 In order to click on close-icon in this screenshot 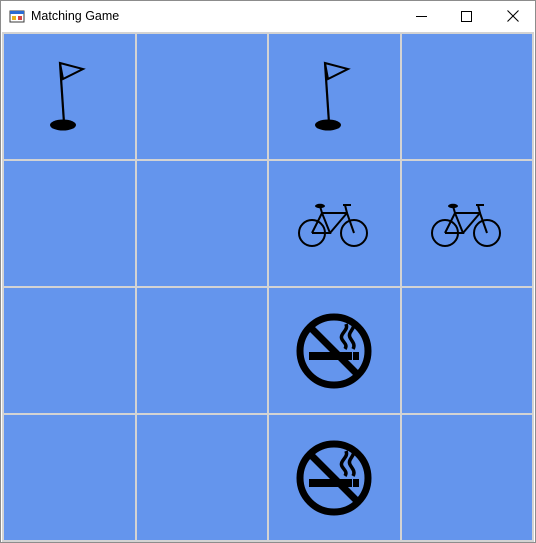, I will do `click(512, 16)`.